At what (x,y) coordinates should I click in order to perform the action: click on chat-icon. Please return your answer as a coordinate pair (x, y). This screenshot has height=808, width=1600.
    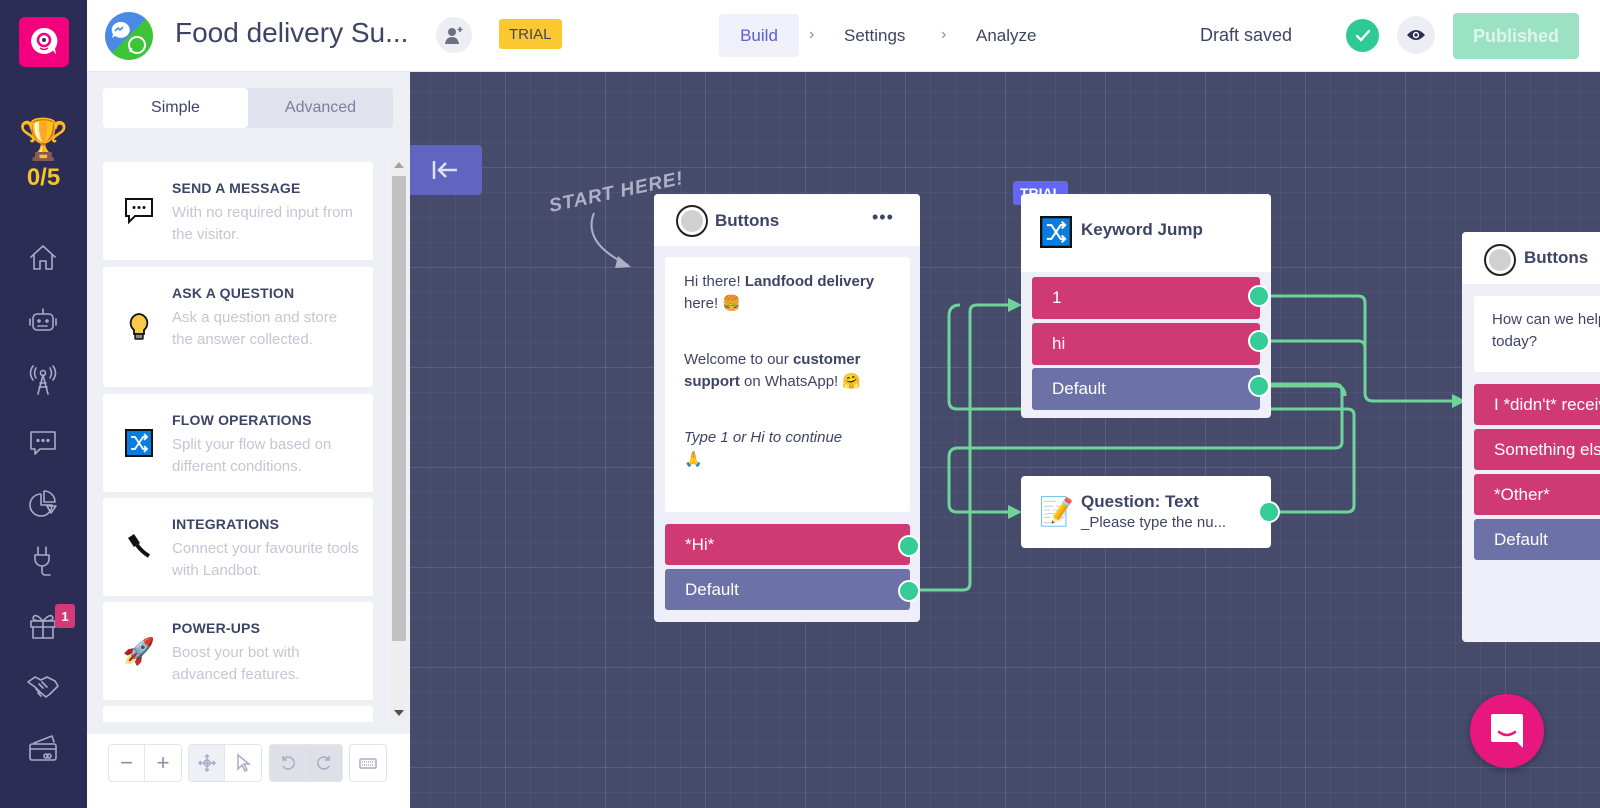
    Looking at the image, I should click on (43, 443).